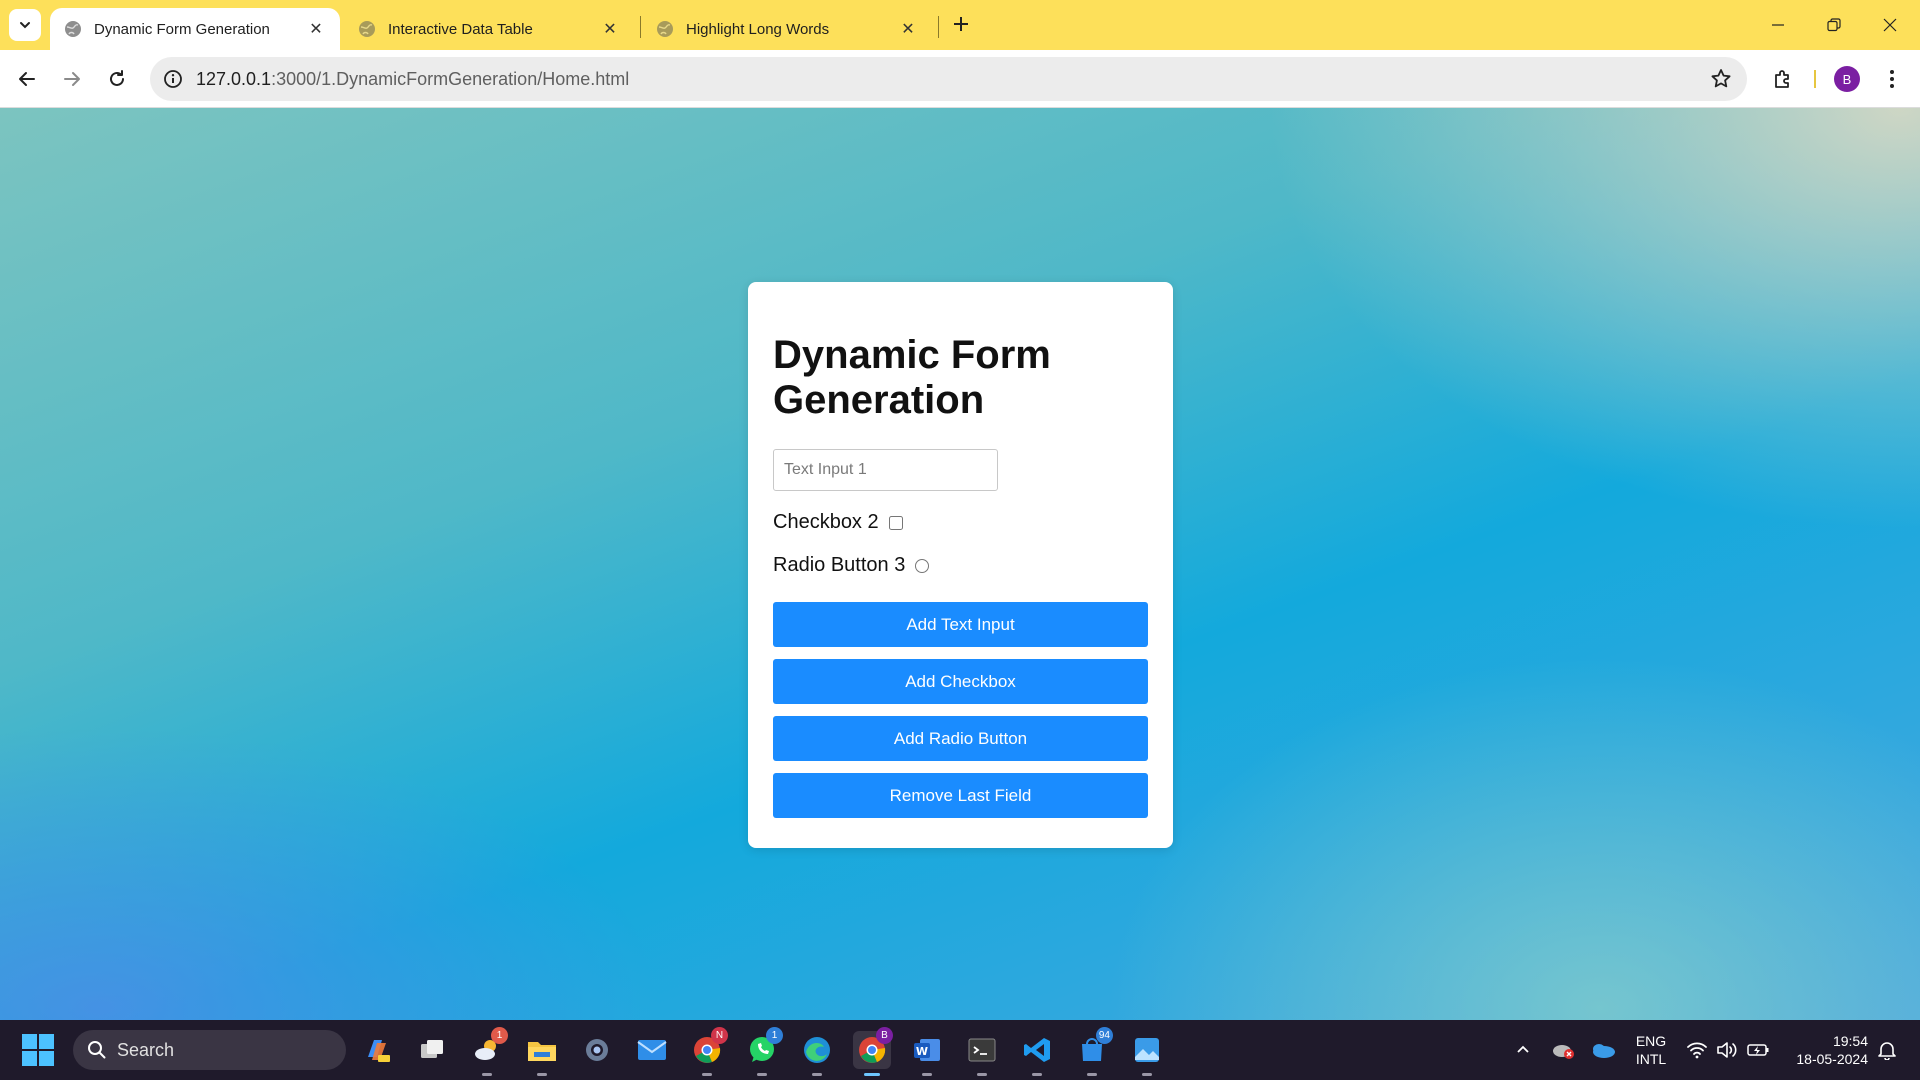 The image size is (1920, 1080). What do you see at coordinates (1815, 79) in the screenshot?
I see `toolbar-divider` at bounding box center [1815, 79].